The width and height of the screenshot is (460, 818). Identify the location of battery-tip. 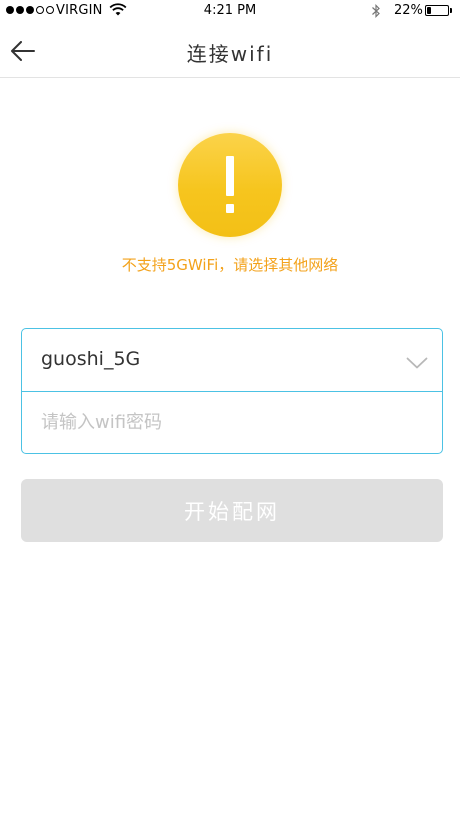
(451, 10).